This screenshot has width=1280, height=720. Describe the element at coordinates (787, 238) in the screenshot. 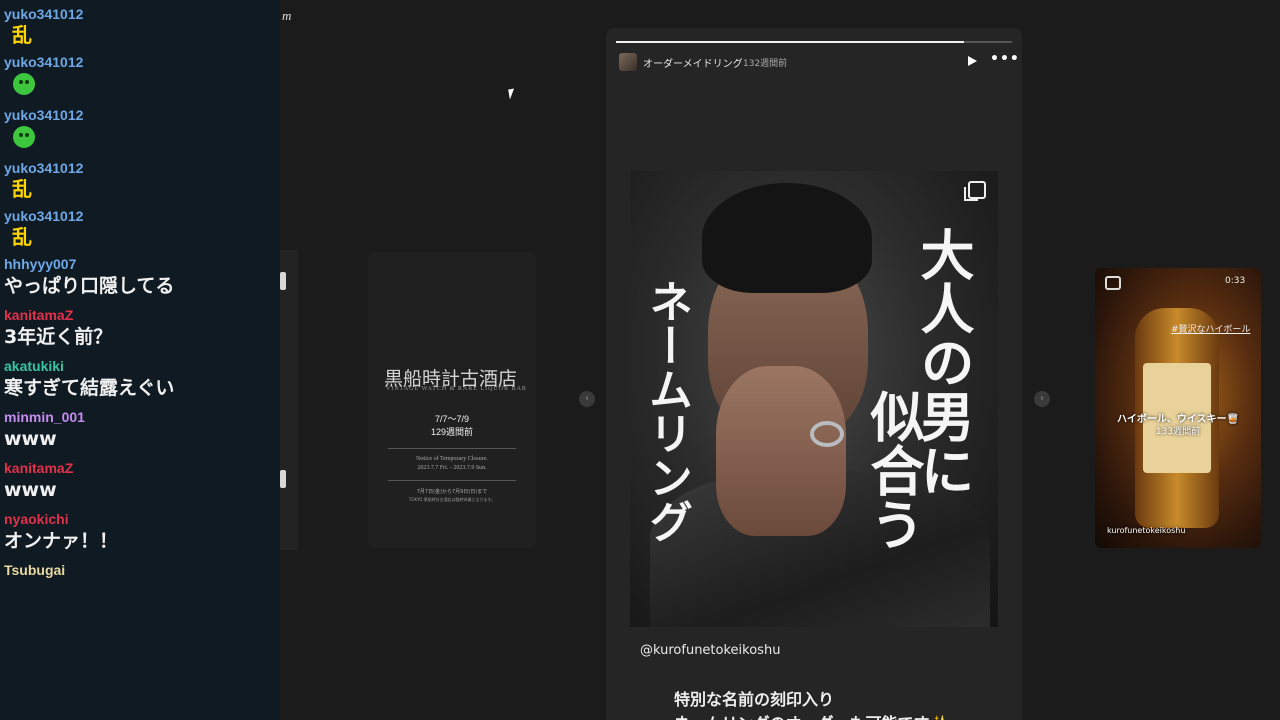

I see `hair-shape` at that location.